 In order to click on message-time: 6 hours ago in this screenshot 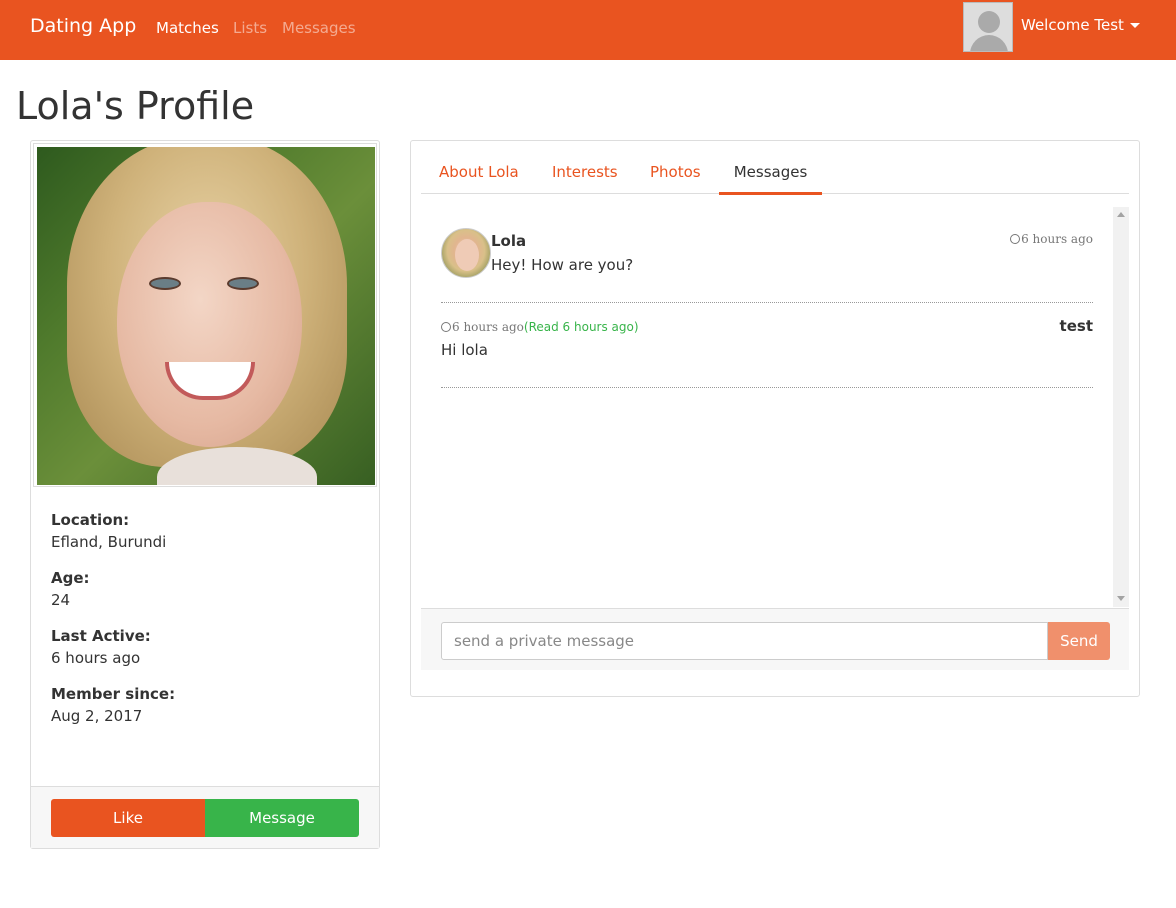, I will do `click(1051, 239)`.